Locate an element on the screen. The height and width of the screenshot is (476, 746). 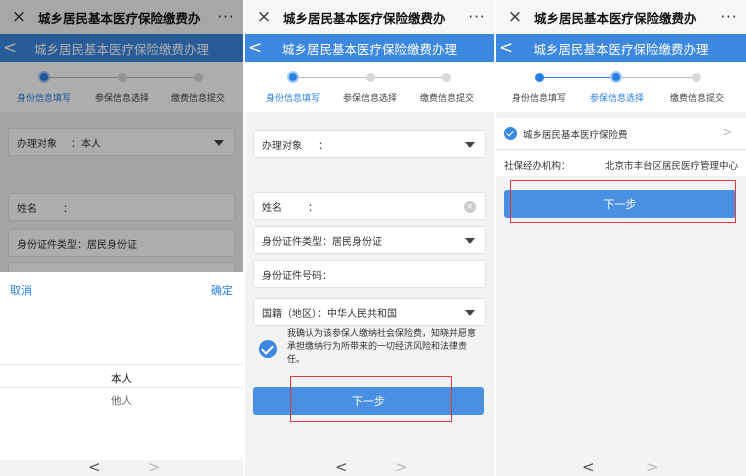
cancel-button: 取消 is located at coordinates (21, 290).